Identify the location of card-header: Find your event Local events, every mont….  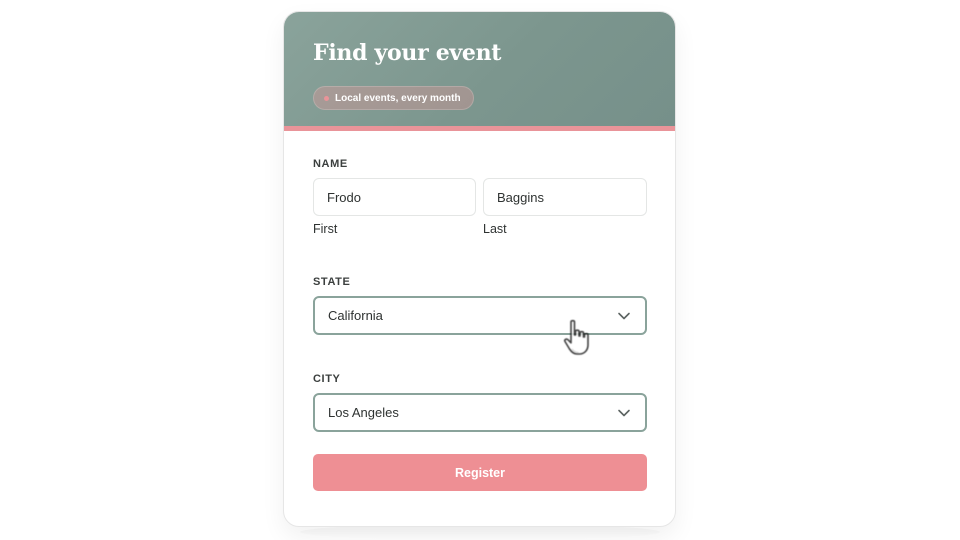
(479, 69).